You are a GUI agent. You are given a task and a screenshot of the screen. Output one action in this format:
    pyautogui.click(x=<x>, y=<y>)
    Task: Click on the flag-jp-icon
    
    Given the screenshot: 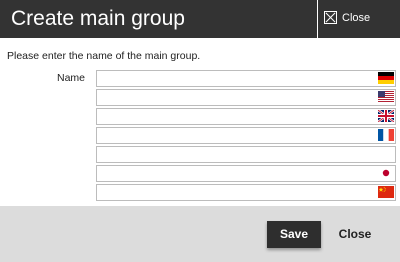 What is the action you would take?
    pyautogui.click(x=386, y=173)
    